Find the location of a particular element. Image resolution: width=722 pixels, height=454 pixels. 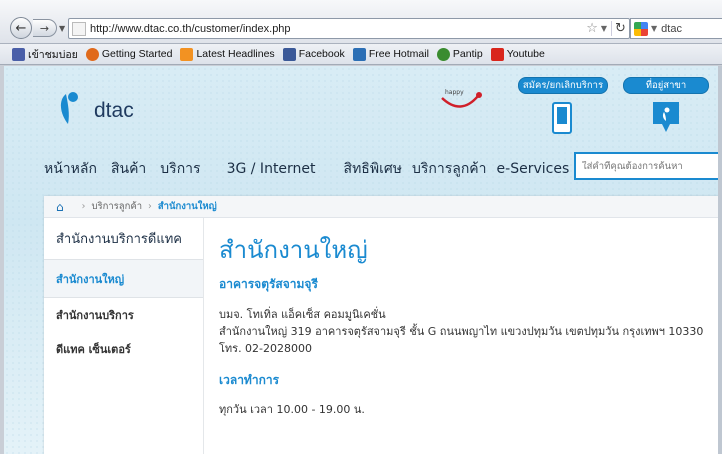

side-item-dtac-center: ดีแทค เซ็นเตอร์ is located at coordinates (123, 349).